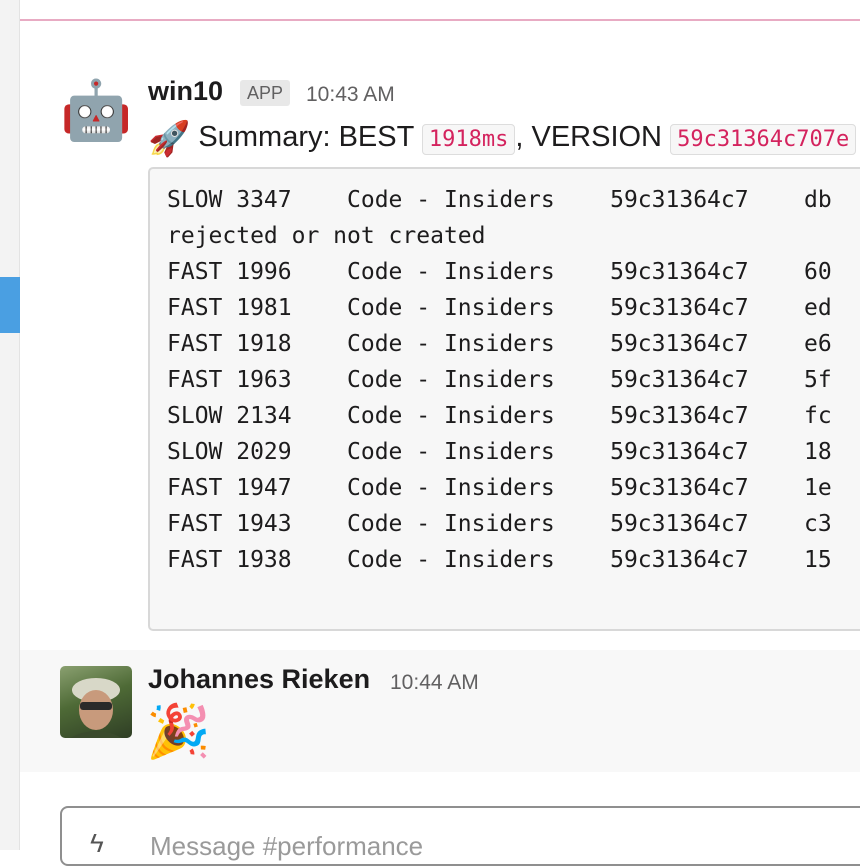 The height and width of the screenshot is (866, 860). I want to click on selected-channel-marker, so click(10, 305).